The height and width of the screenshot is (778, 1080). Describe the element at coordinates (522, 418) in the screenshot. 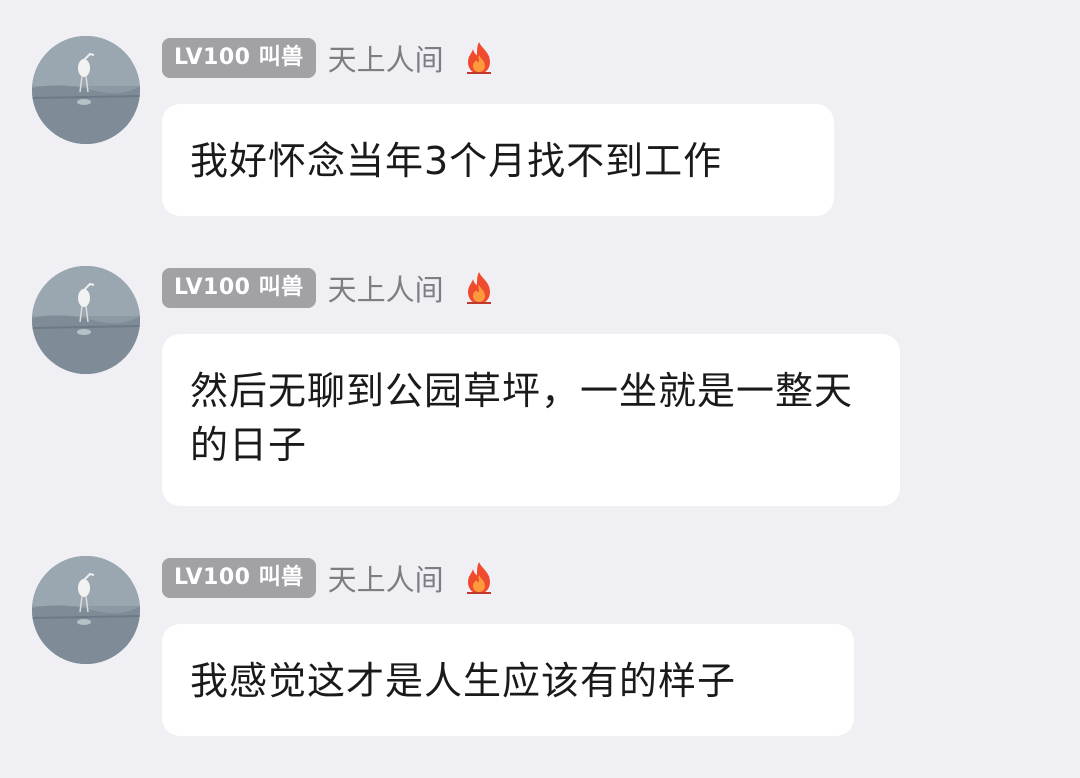

I see `message-text: 然后无聊到公园草坪，一坐就是一整天的日子` at that location.